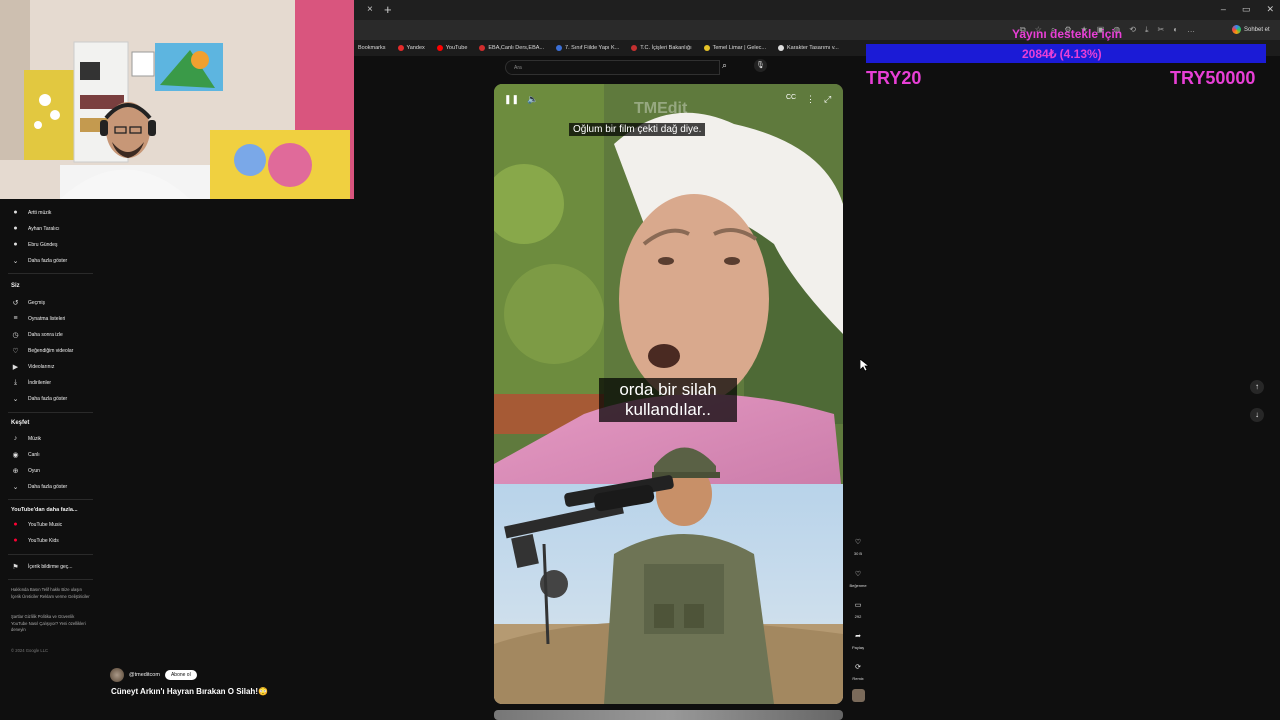 The image size is (1280, 720). I want to click on chat-button: Sohbet et, so click(1251, 29).